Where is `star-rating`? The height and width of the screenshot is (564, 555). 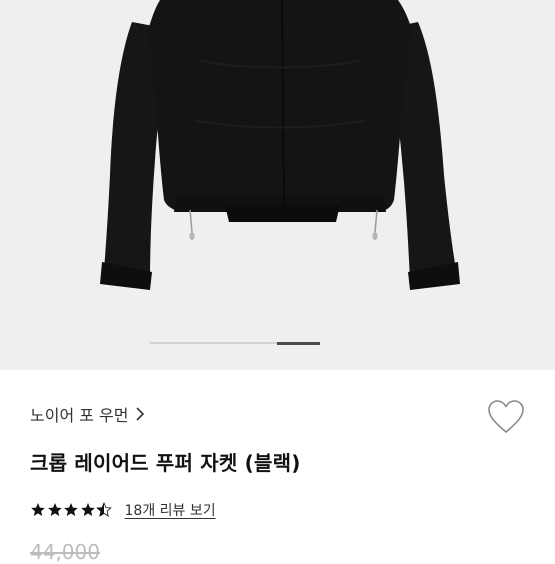
star-rating is located at coordinates (71, 510).